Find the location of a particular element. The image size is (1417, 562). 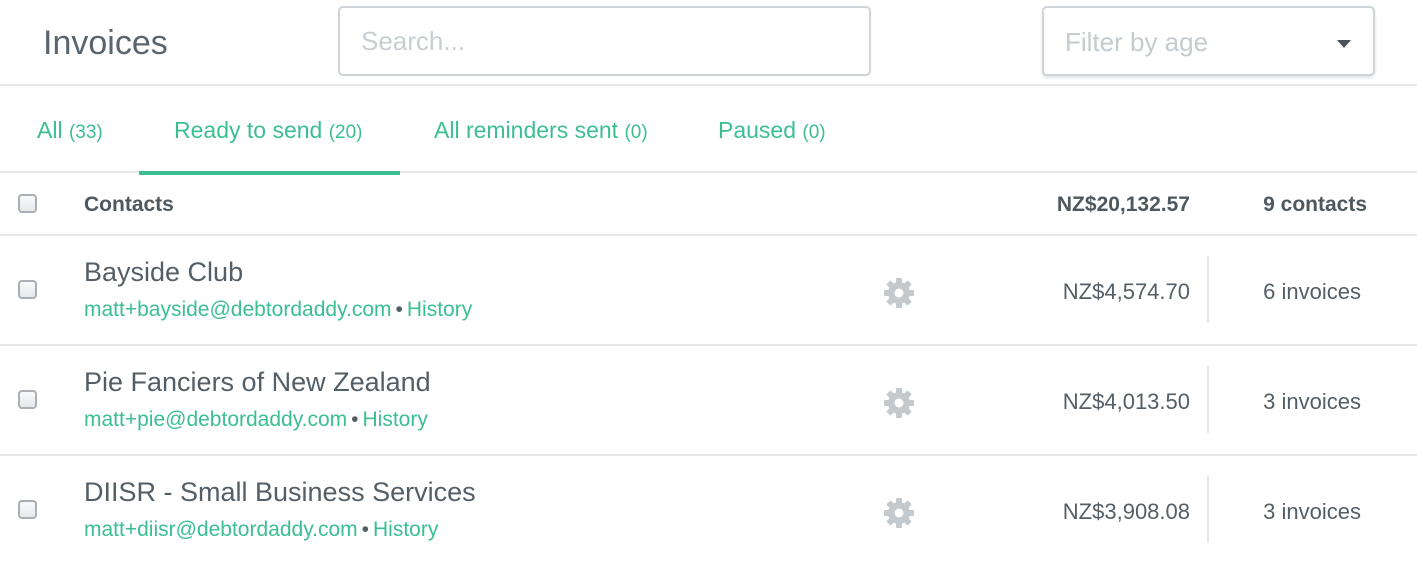

contact-amount: NZ$4,013.50 is located at coordinates (1126, 401).